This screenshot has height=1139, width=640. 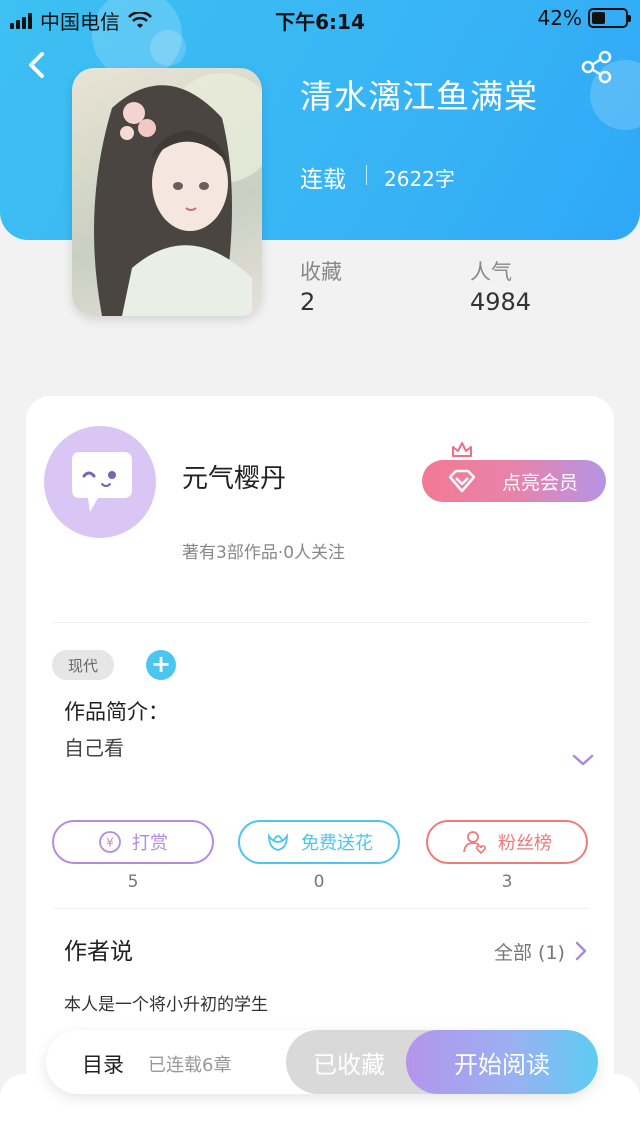 What do you see at coordinates (103, 1064) in the screenshot?
I see `toc-button: 目录` at bounding box center [103, 1064].